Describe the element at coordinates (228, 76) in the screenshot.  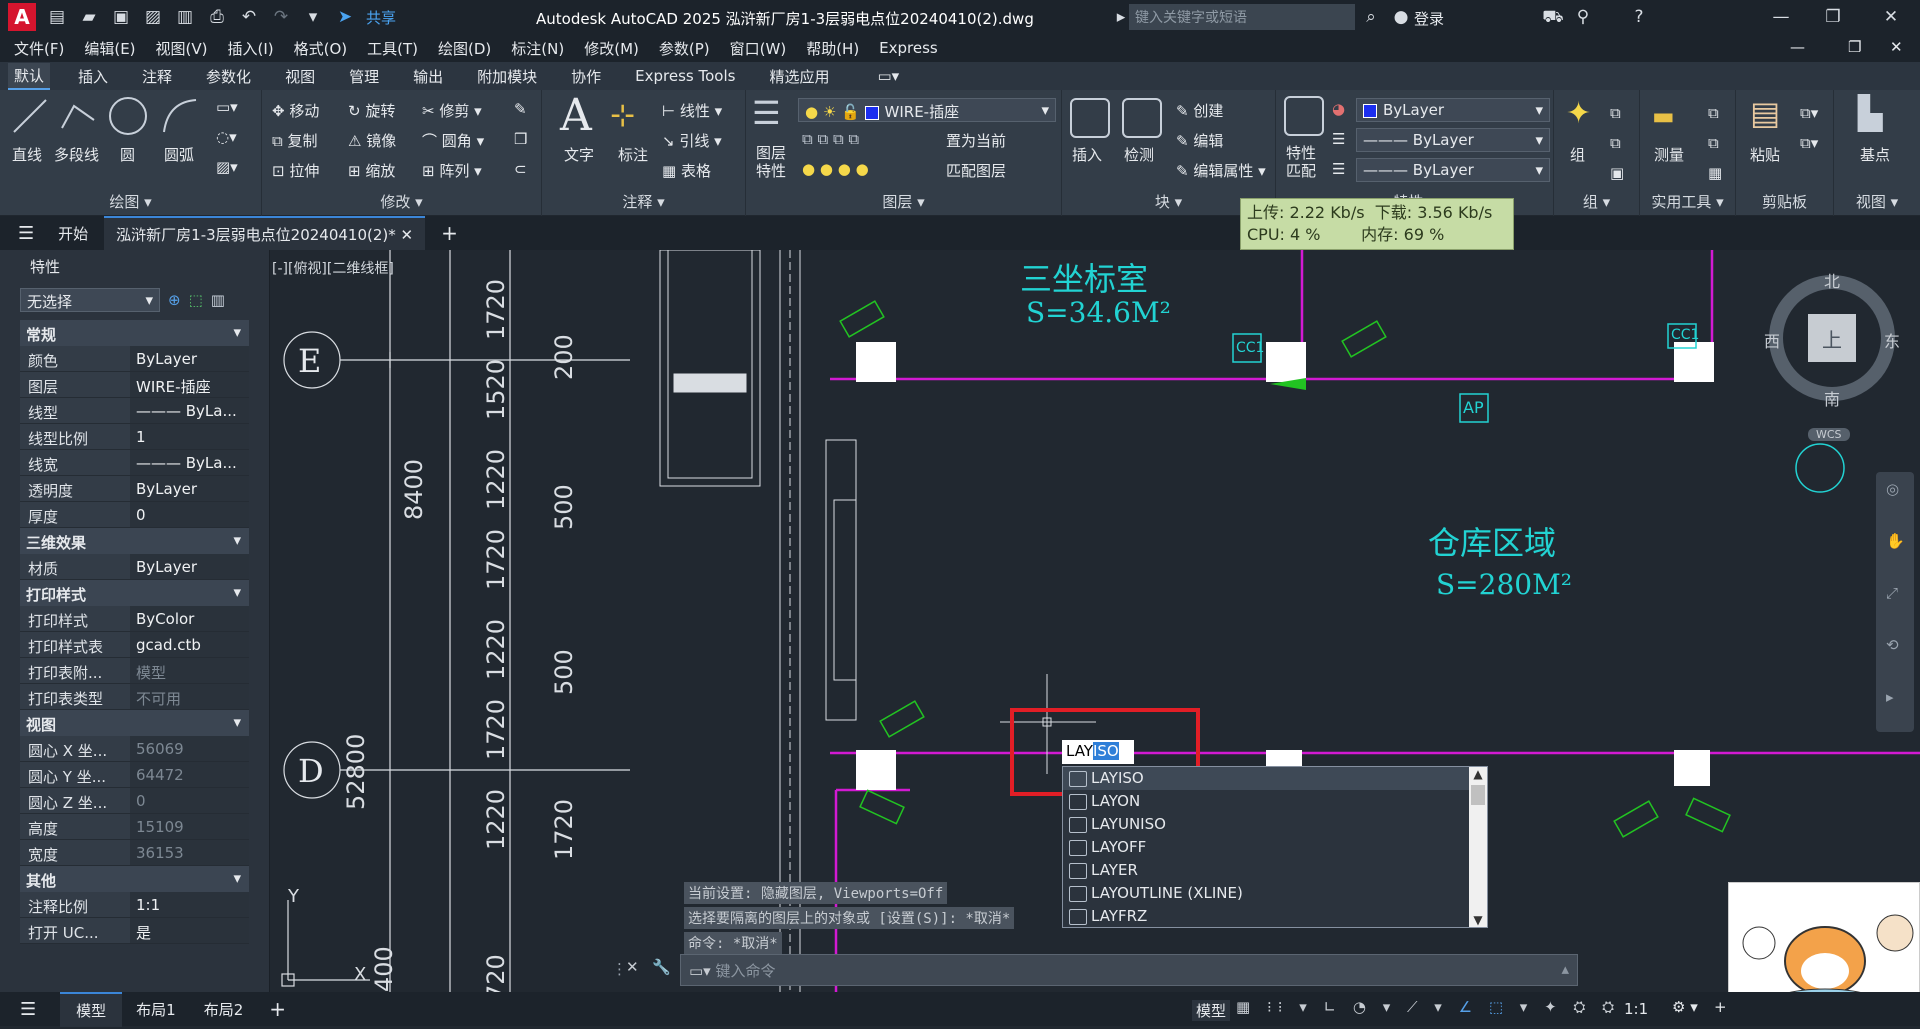
I see `tab-parametric: 参数化` at that location.